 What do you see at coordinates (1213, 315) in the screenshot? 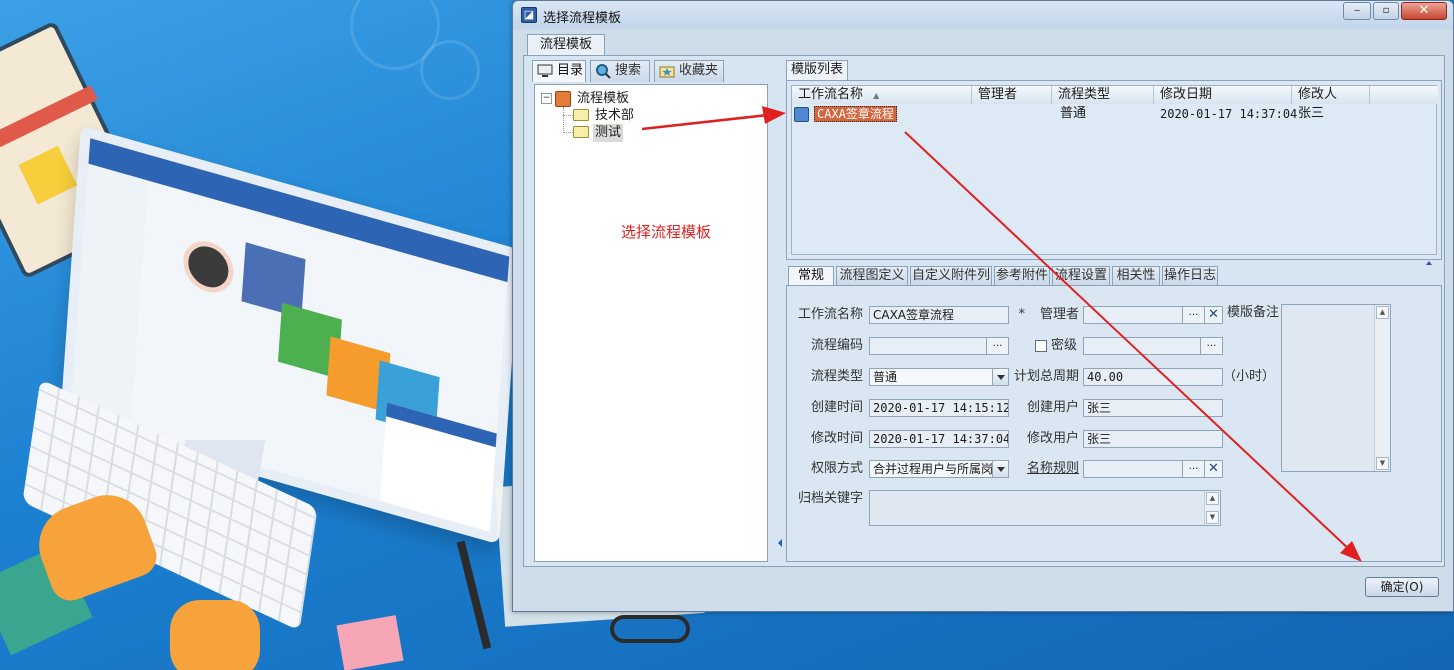
I see `manager-clear-button: ✕` at bounding box center [1213, 315].